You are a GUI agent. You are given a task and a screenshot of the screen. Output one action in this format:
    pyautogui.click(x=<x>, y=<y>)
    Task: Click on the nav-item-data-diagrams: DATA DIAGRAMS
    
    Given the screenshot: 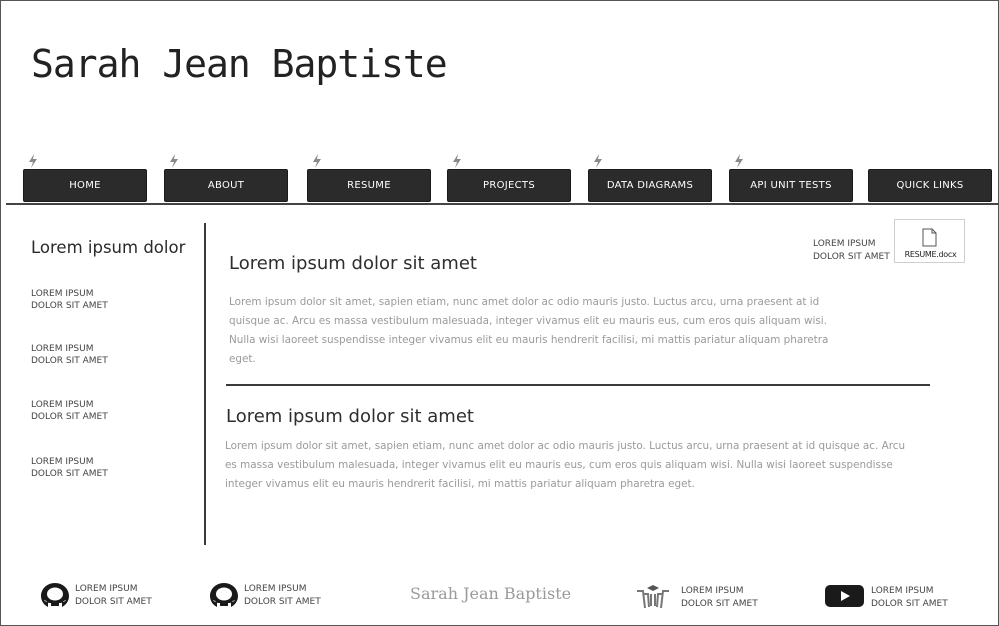 What is the action you would take?
    pyautogui.click(x=650, y=177)
    